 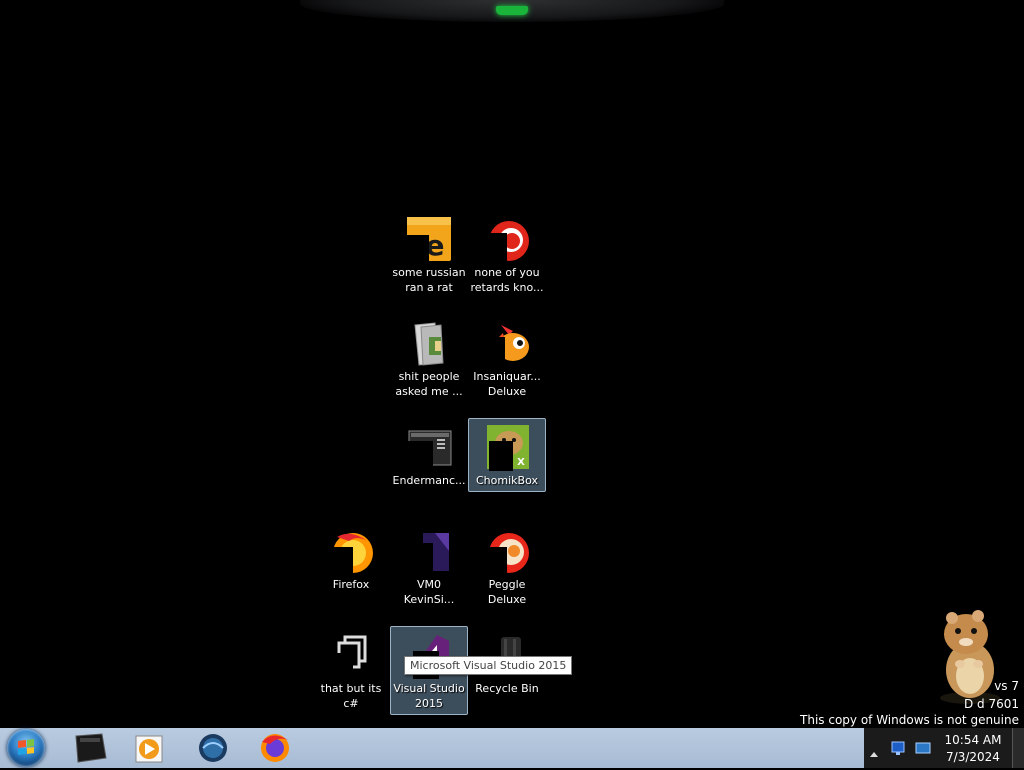 I want to click on icon-label: that but its c#, so click(x=351, y=696).